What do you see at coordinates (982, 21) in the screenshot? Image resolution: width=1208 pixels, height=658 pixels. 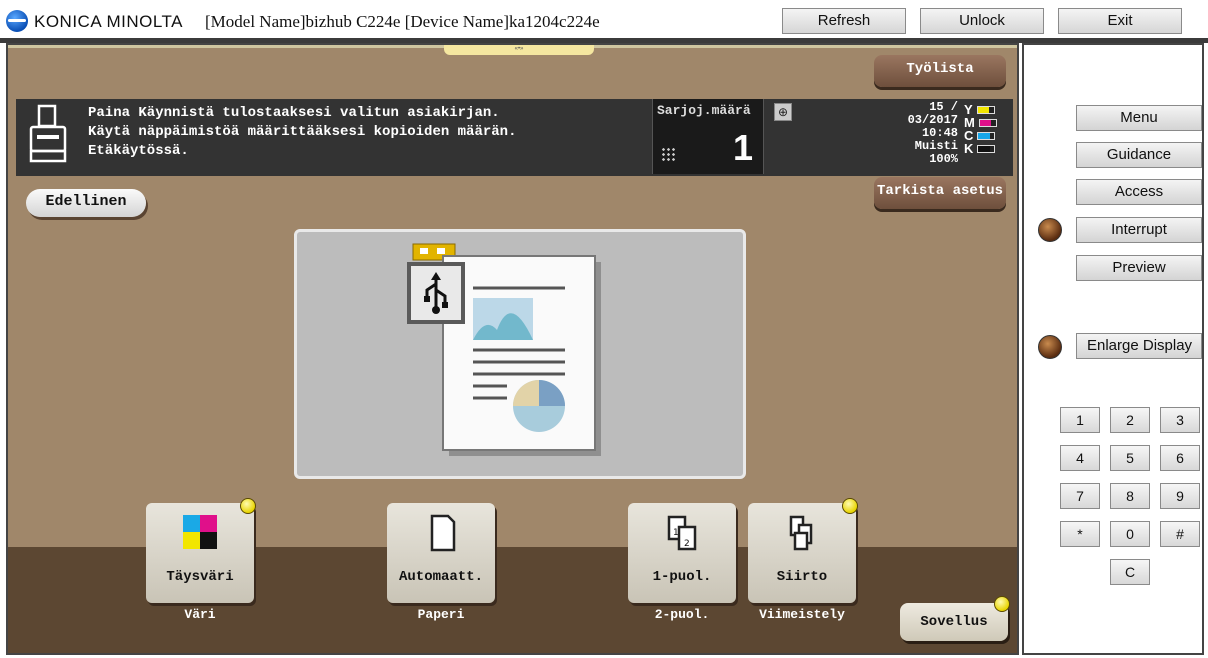 I see `unlock-button: Unlock` at bounding box center [982, 21].